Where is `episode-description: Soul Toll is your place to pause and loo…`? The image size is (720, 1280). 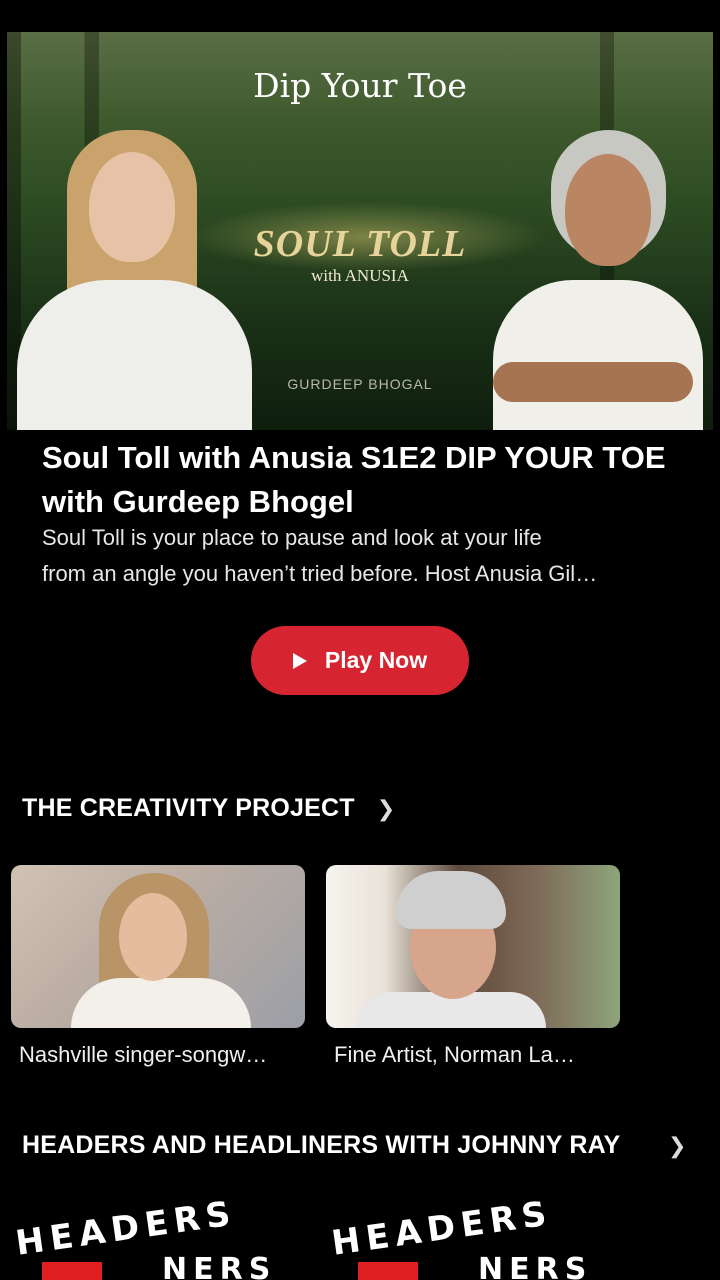
episode-description: Soul Toll is your place to pause and loo… is located at coordinates (360, 556).